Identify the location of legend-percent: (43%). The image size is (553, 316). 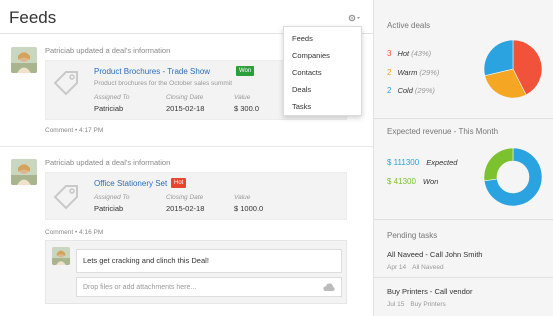
(421, 53).